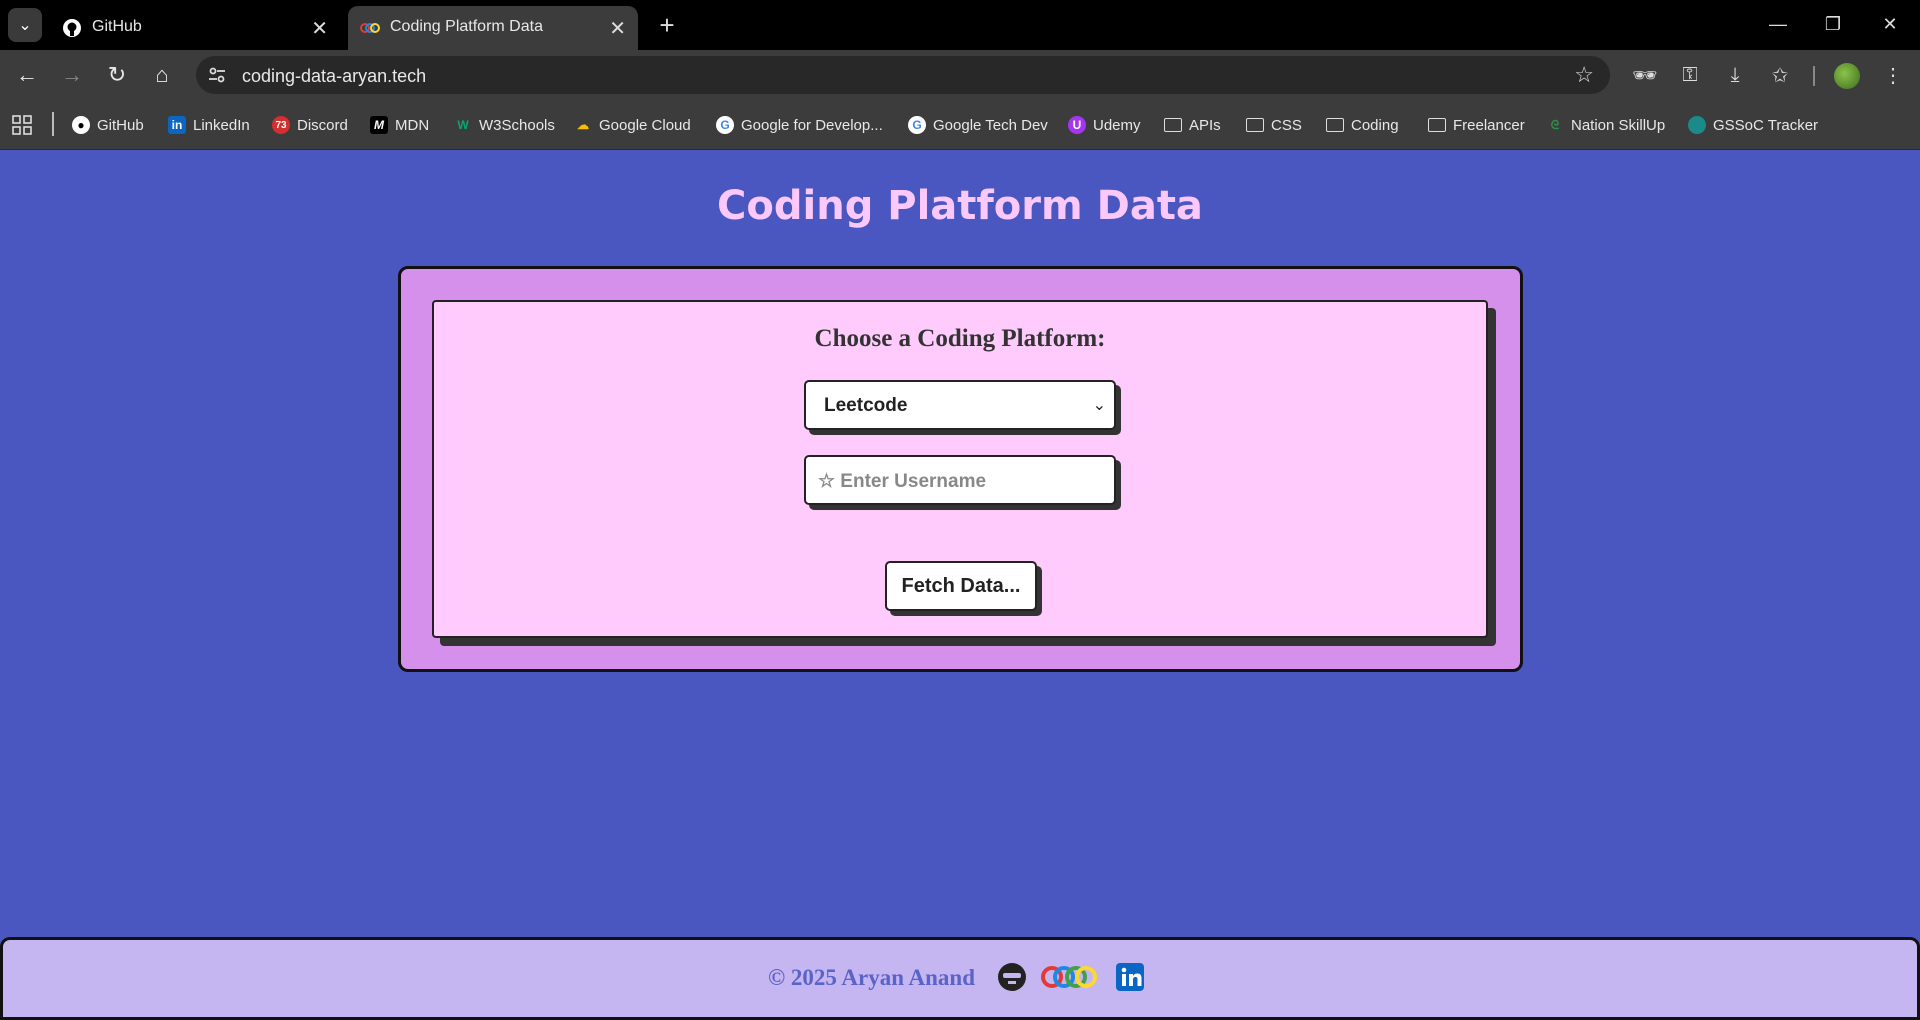 Image resolution: width=1920 pixels, height=1020 pixels. Describe the element at coordinates (1205, 125) in the screenshot. I see `bookmark-label: APIs` at that location.